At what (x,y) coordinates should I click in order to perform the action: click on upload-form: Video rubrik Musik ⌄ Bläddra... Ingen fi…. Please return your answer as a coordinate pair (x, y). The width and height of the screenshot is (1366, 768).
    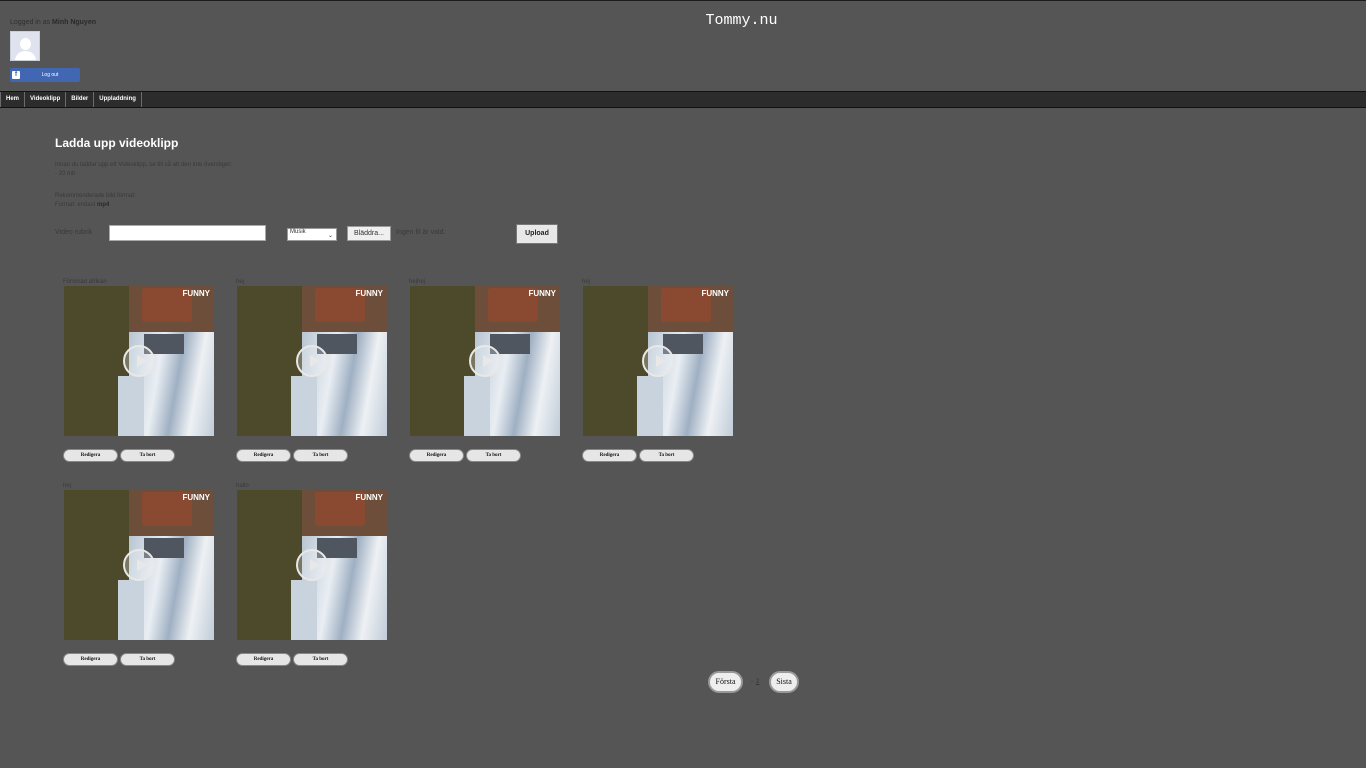
    Looking at the image, I should click on (355, 234).